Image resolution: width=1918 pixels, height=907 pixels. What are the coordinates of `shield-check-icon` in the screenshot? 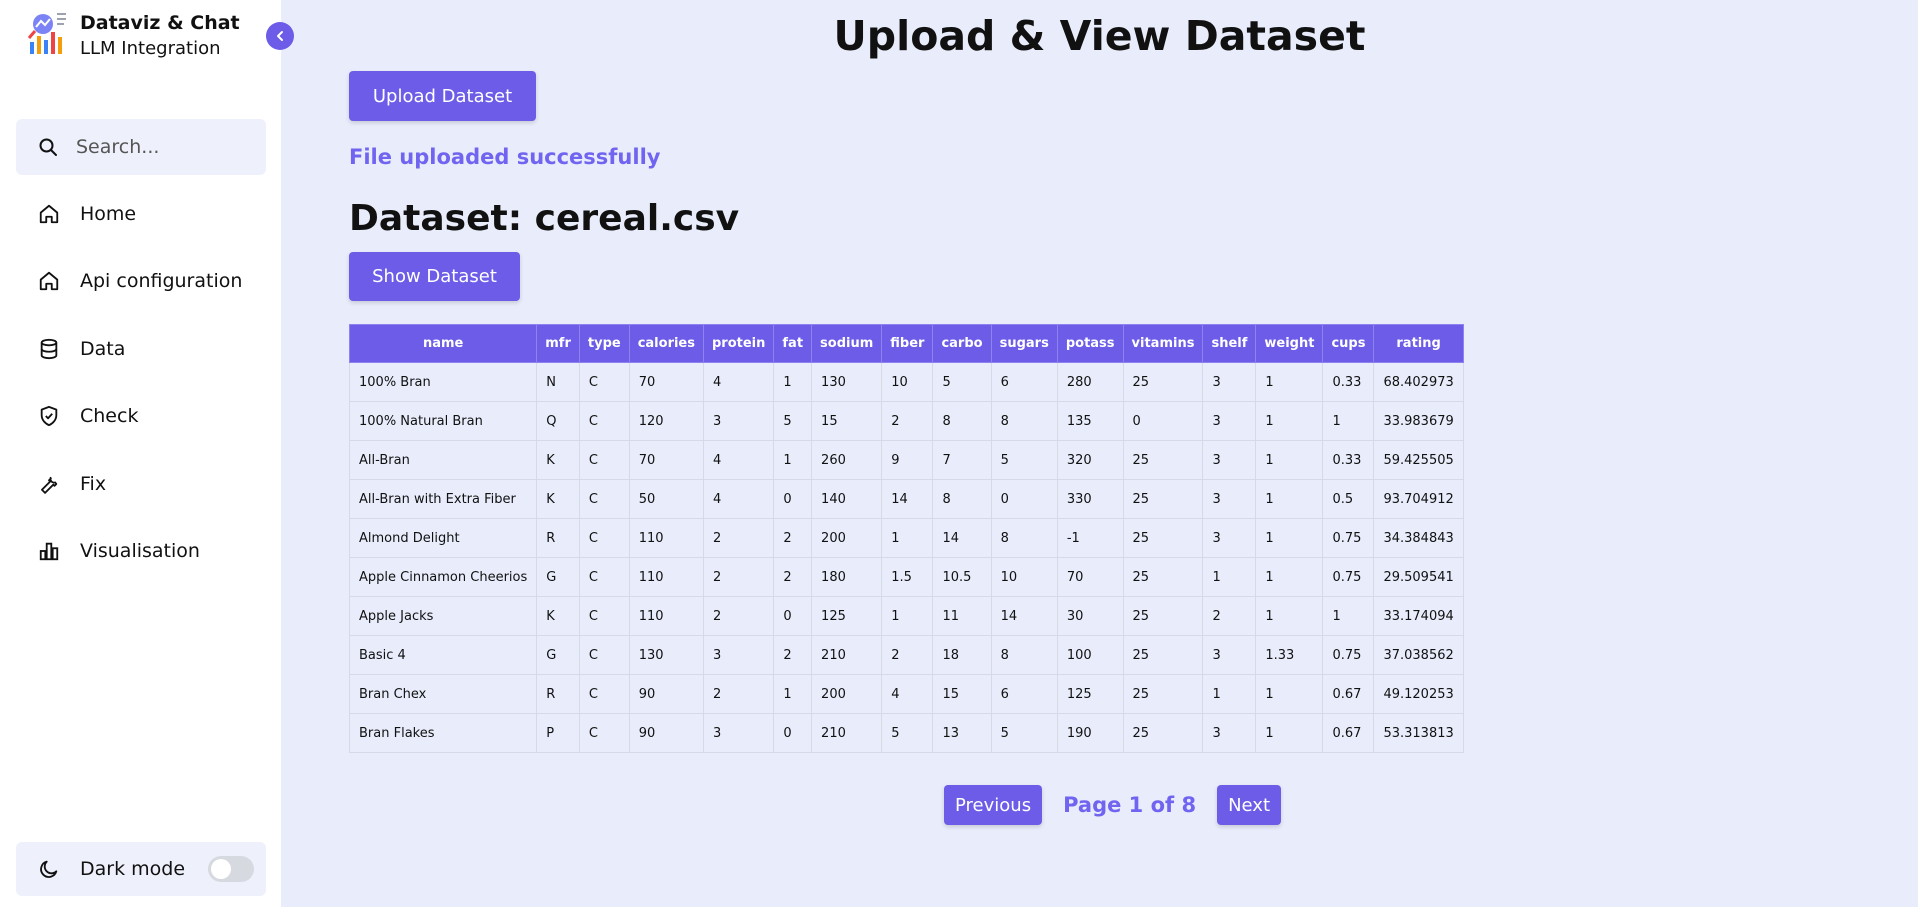 It's located at (49, 416).